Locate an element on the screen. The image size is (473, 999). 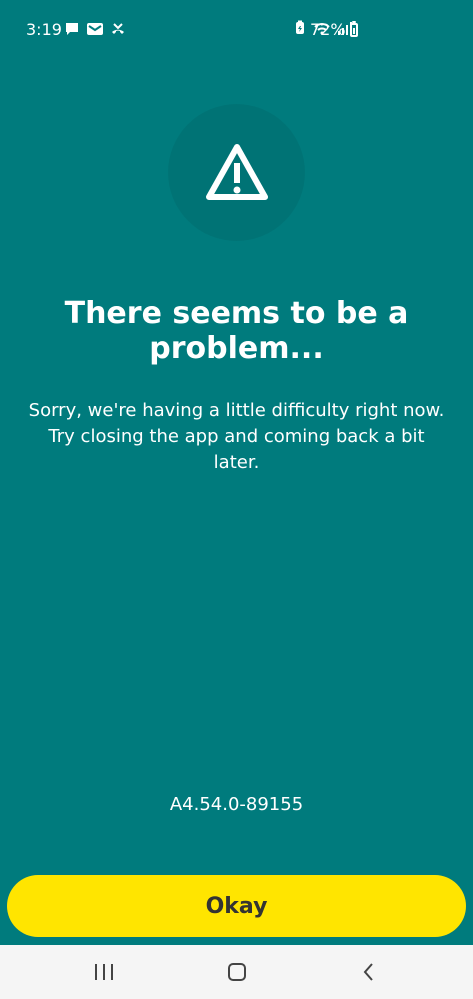
message-icon is located at coordinates (72, 31).